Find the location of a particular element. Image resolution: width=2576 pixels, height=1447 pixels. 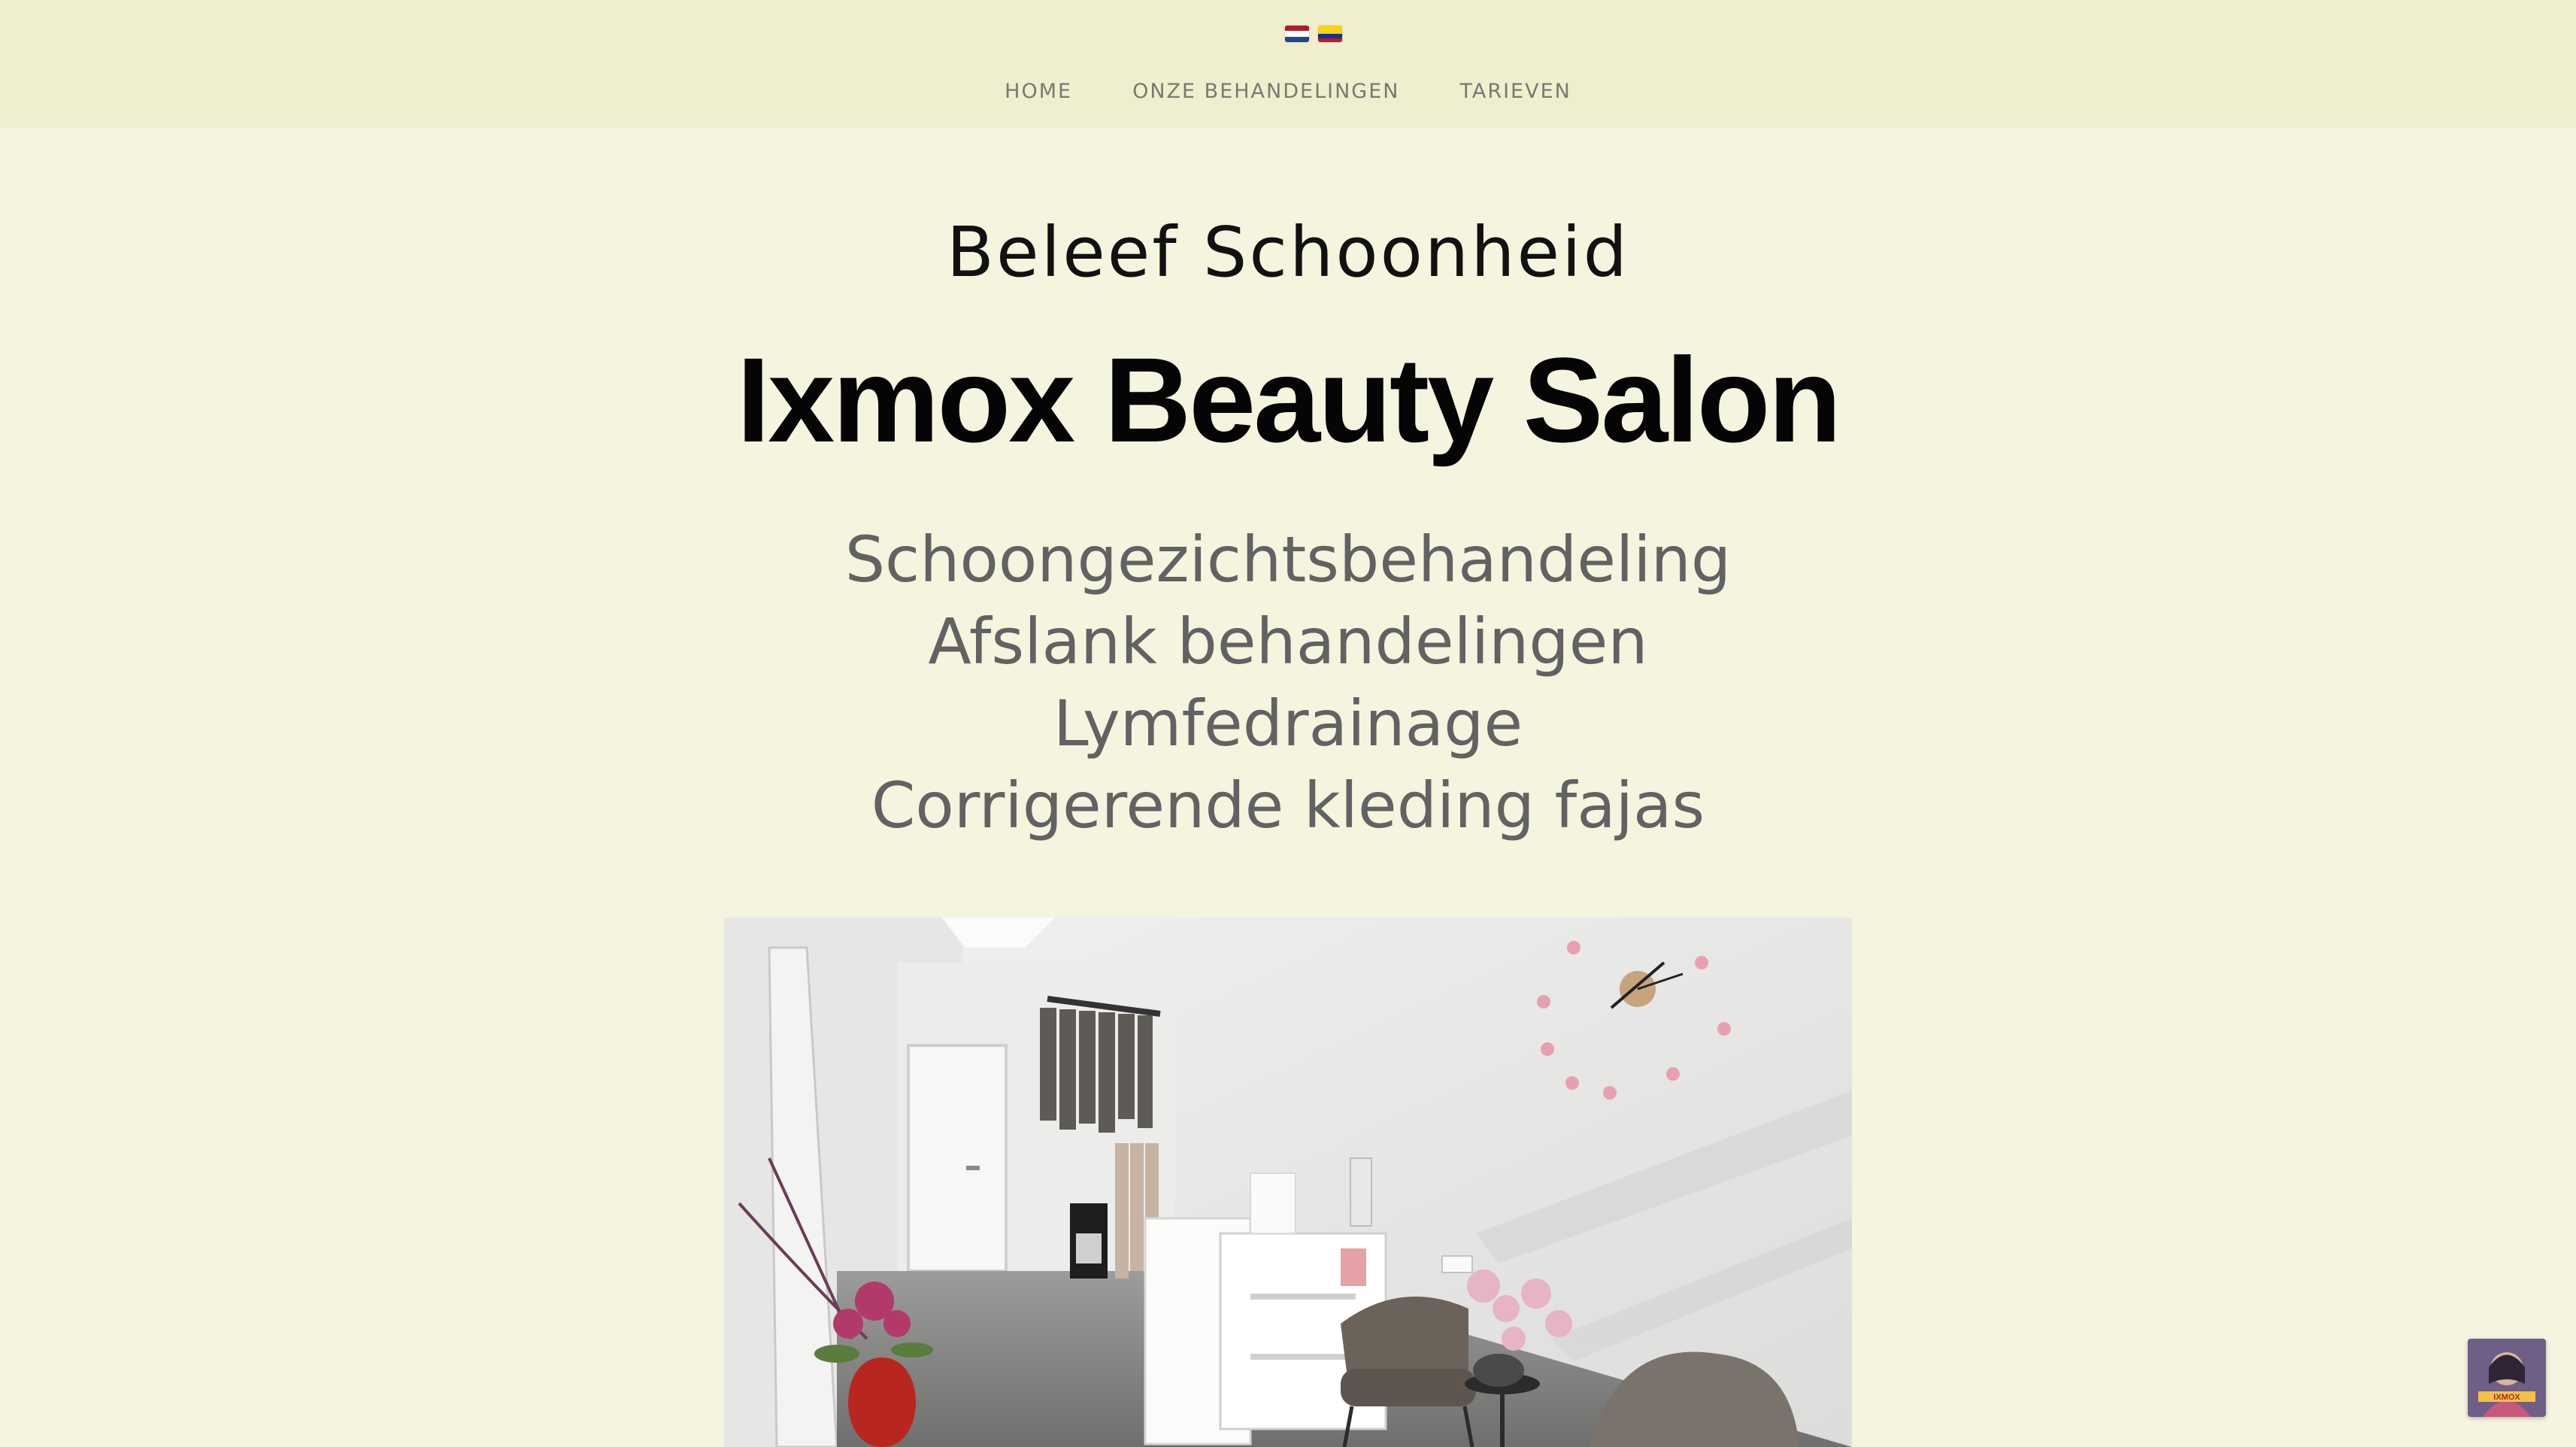

main-nav: HOME ONZE BEHANDELINGEN TARIEVEN is located at coordinates (1288, 91).